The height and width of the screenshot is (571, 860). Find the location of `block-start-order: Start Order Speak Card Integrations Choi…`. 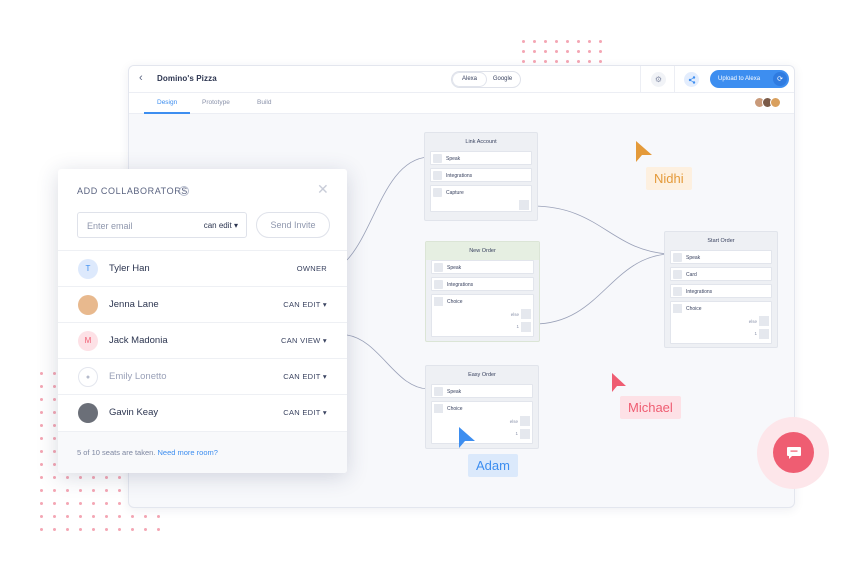

block-start-order: Start Order Speak Card Integrations Choi… is located at coordinates (721, 289).